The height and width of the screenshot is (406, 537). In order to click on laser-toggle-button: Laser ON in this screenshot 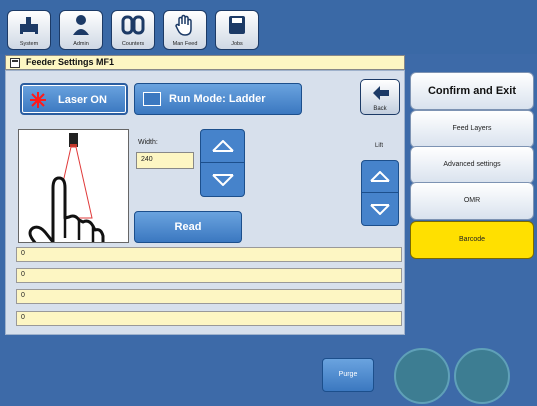, I will do `click(74, 99)`.